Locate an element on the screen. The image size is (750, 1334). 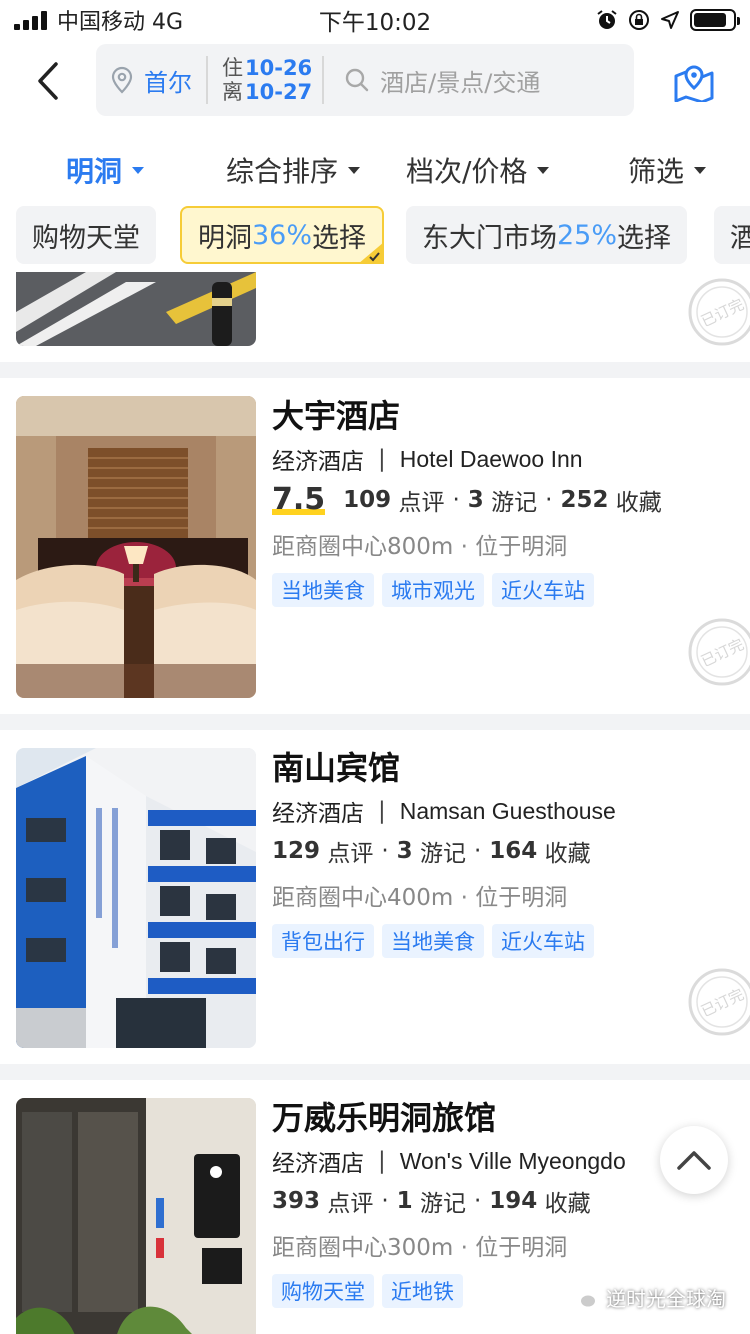
review-count: 129 is located at coordinates (296, 851).